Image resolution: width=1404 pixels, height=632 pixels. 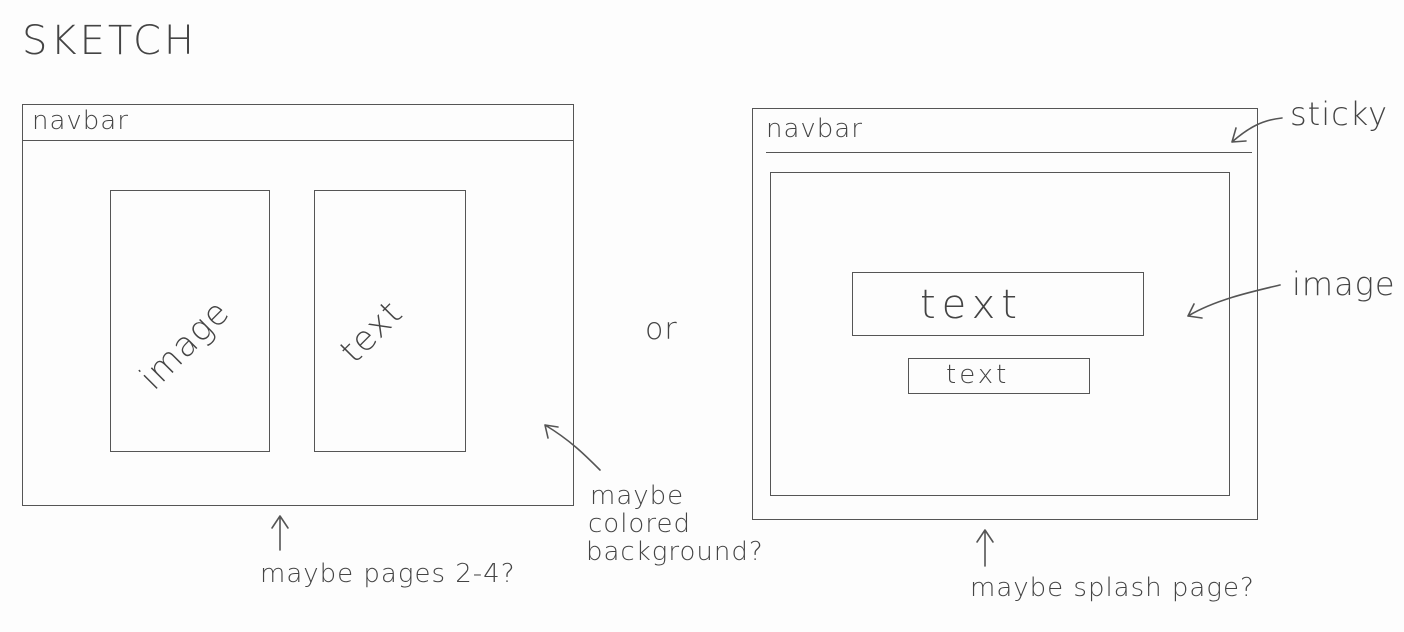 What do you see at coordinates (280, 533) in the screenshot?
I see `arrow-left-bottom` at bounding box center [280, 533].